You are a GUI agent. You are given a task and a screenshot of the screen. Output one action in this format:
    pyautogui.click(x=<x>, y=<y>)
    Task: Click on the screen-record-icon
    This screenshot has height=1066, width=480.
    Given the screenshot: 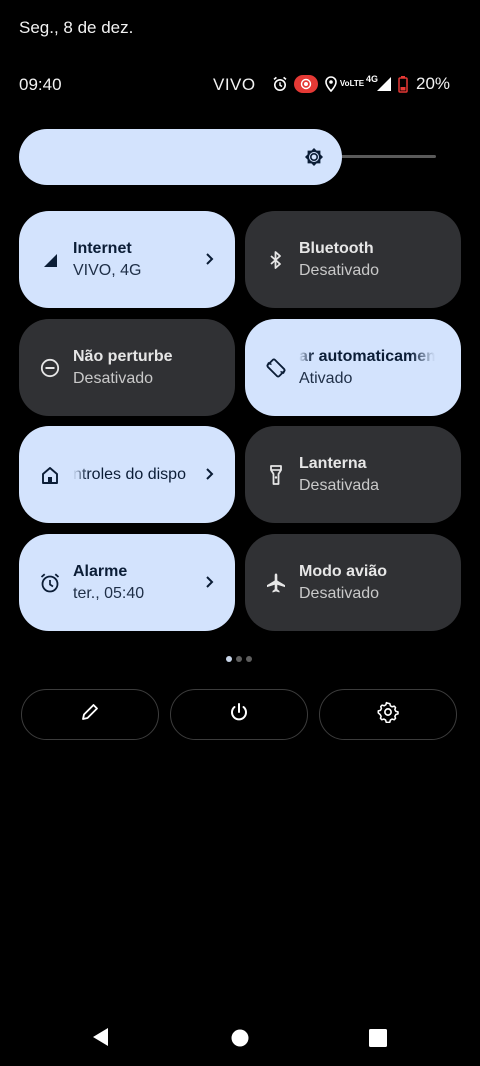 What is the action you would take?
    pyautogui.click(x=306, y=84)
    